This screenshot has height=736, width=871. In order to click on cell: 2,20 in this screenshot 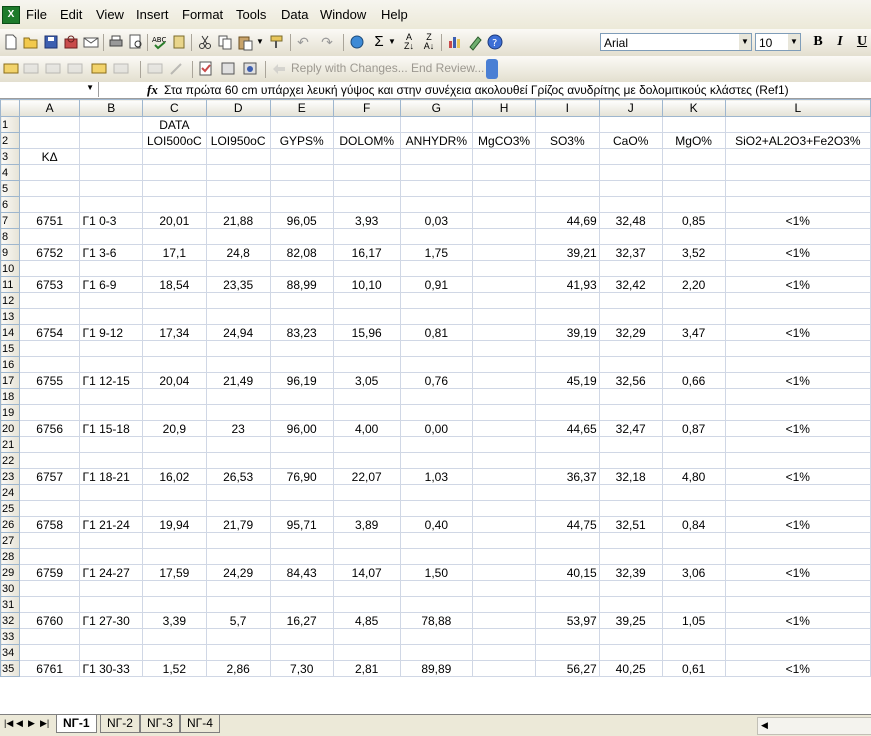, I will do `click(693, 284)`.